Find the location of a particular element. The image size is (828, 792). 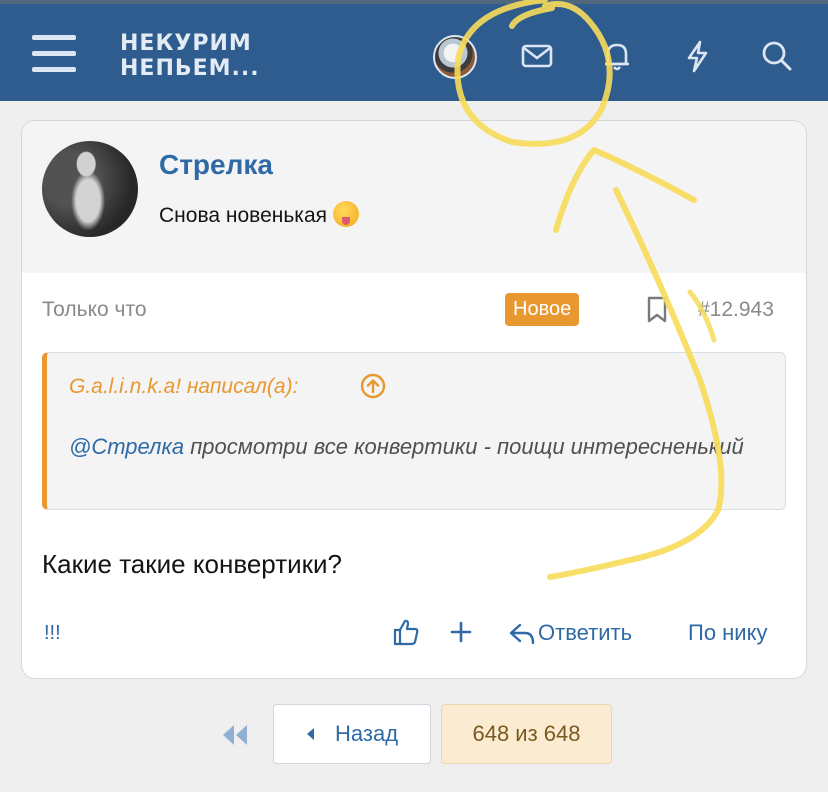

user-title: Снова новенькая is located at coordinates (259, 214).